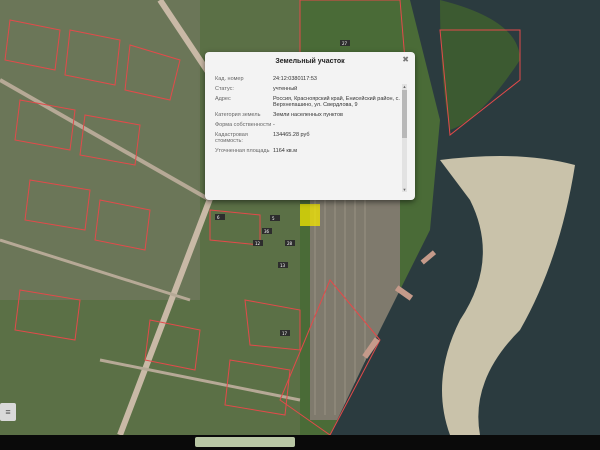 This screenshot has width=600, height=450. Describe the element at coordinates (310, 61) in the screenshot. I see `popup-title: Земельный участок` at that location.